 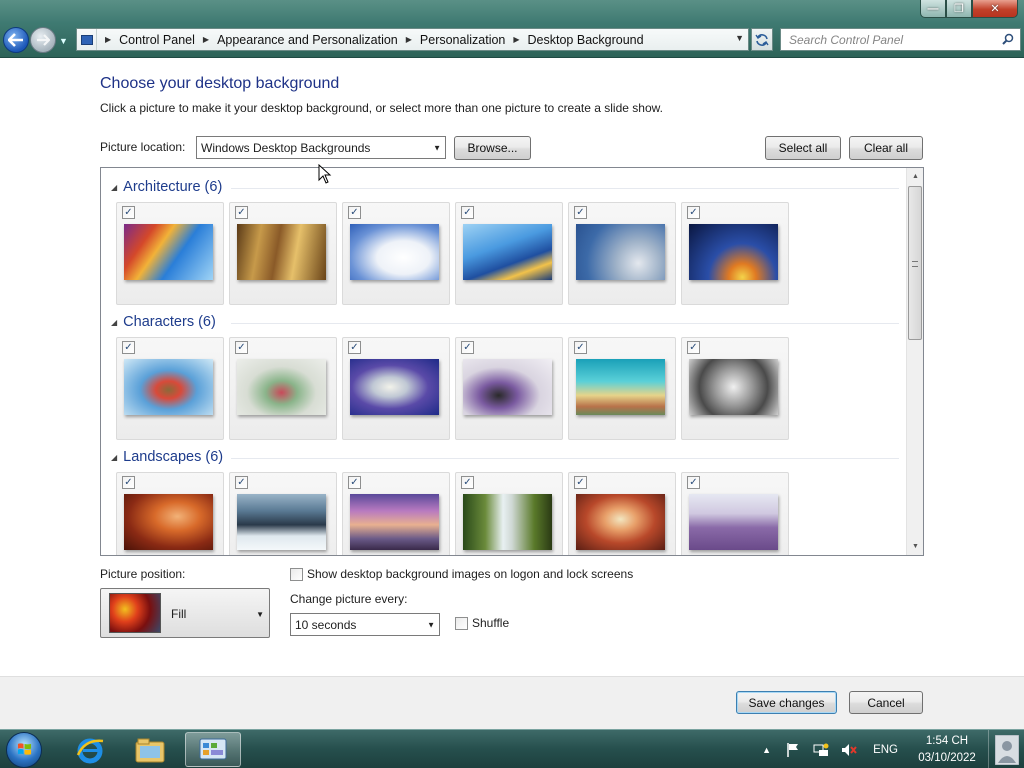 What do you see at coordinates (766, 750) in the screenshot?
I see `show-hidden-icons-icon: ▲` at bounding box center [766, 750].